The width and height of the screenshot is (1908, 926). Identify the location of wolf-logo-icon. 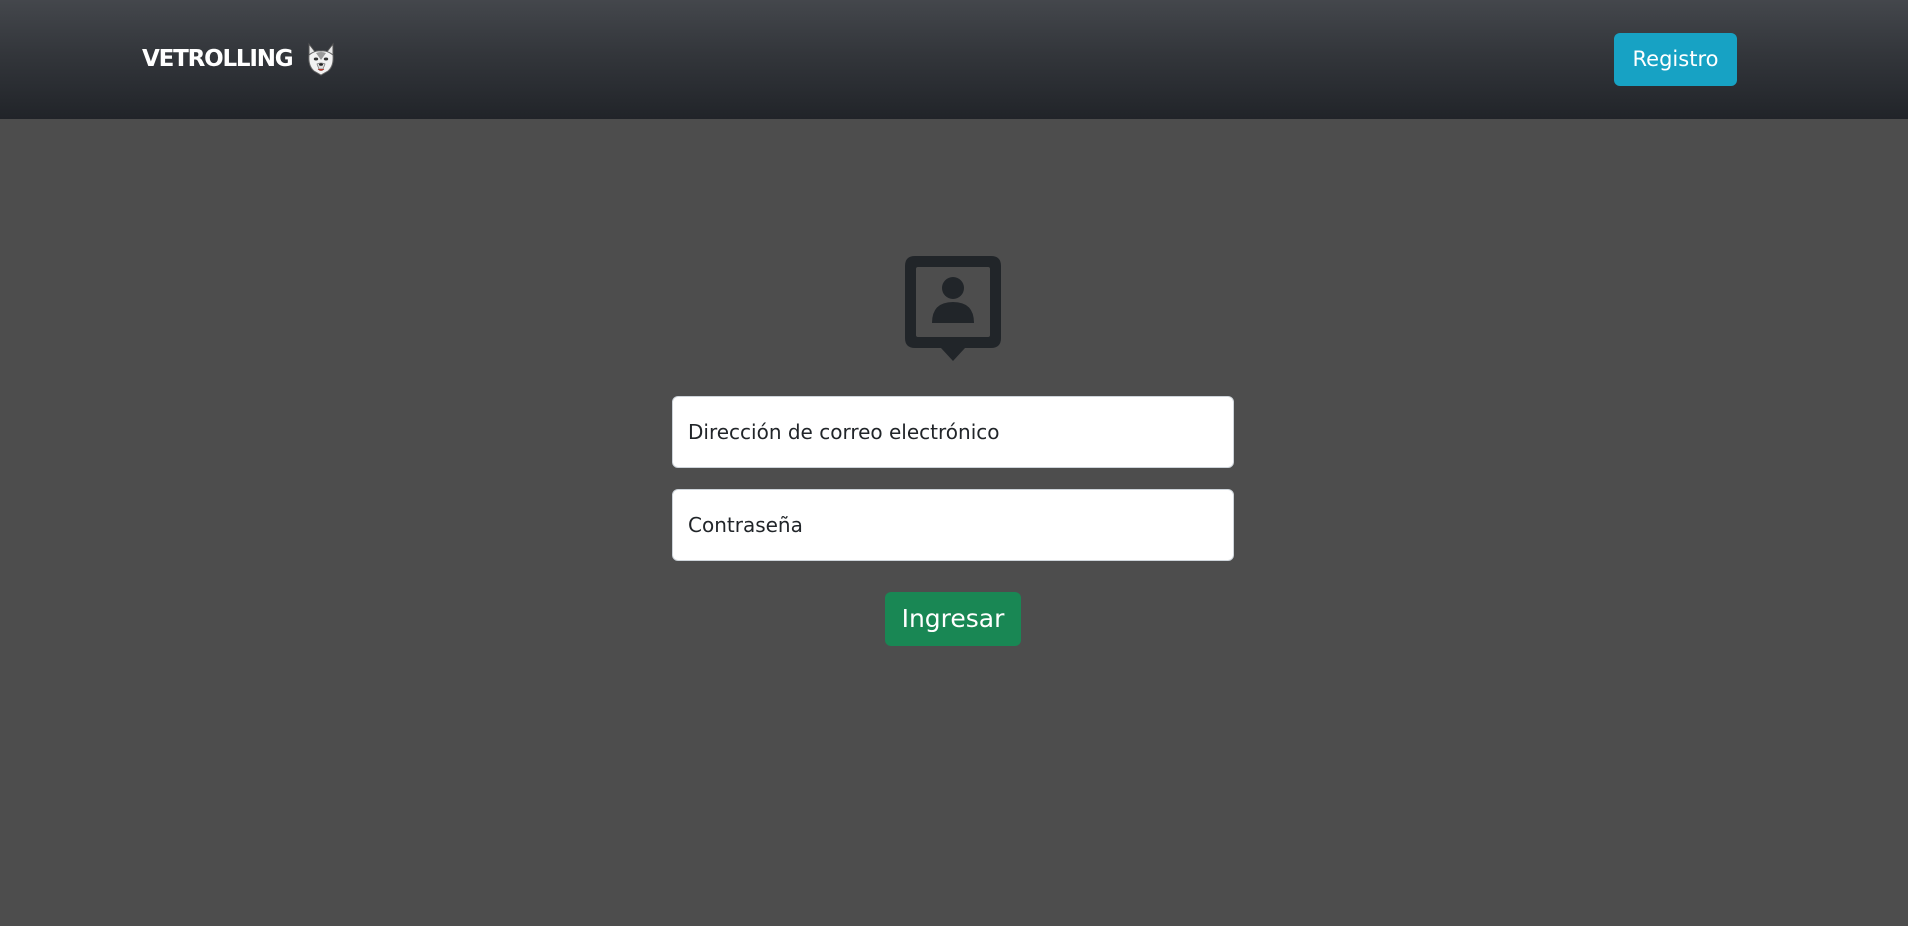
(321, 59).